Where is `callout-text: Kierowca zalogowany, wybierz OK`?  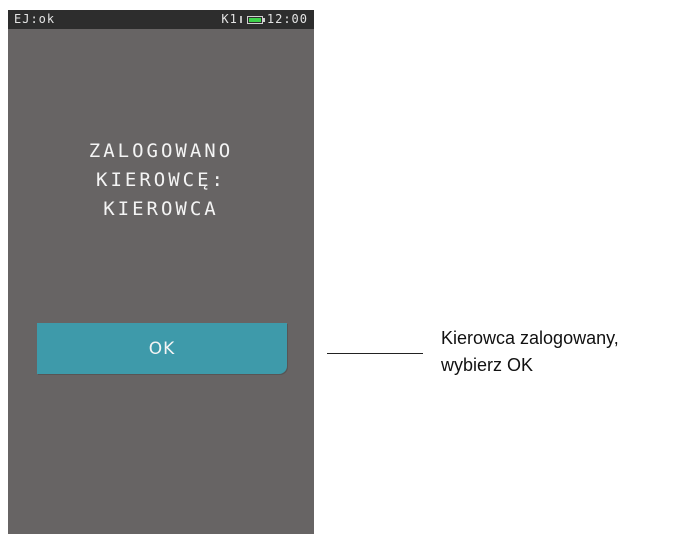
callout-text: Kierowca zalogowany, wybierz OK is located at coordinates (530, 352).